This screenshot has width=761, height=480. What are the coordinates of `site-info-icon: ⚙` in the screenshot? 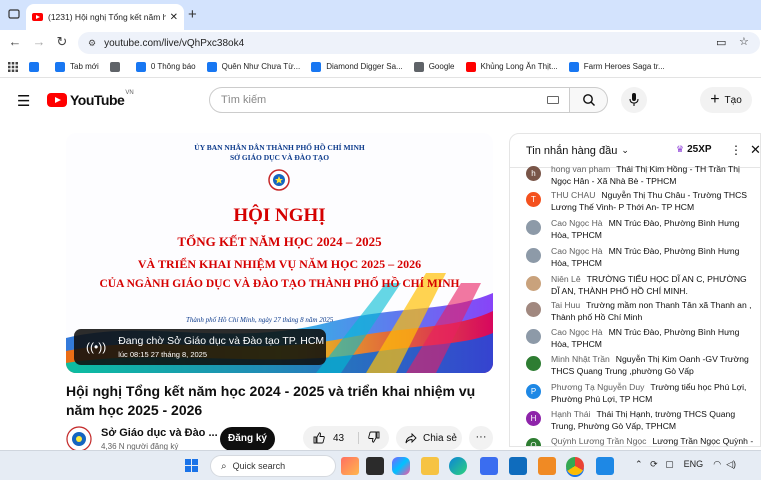 It's located at (92, 43).